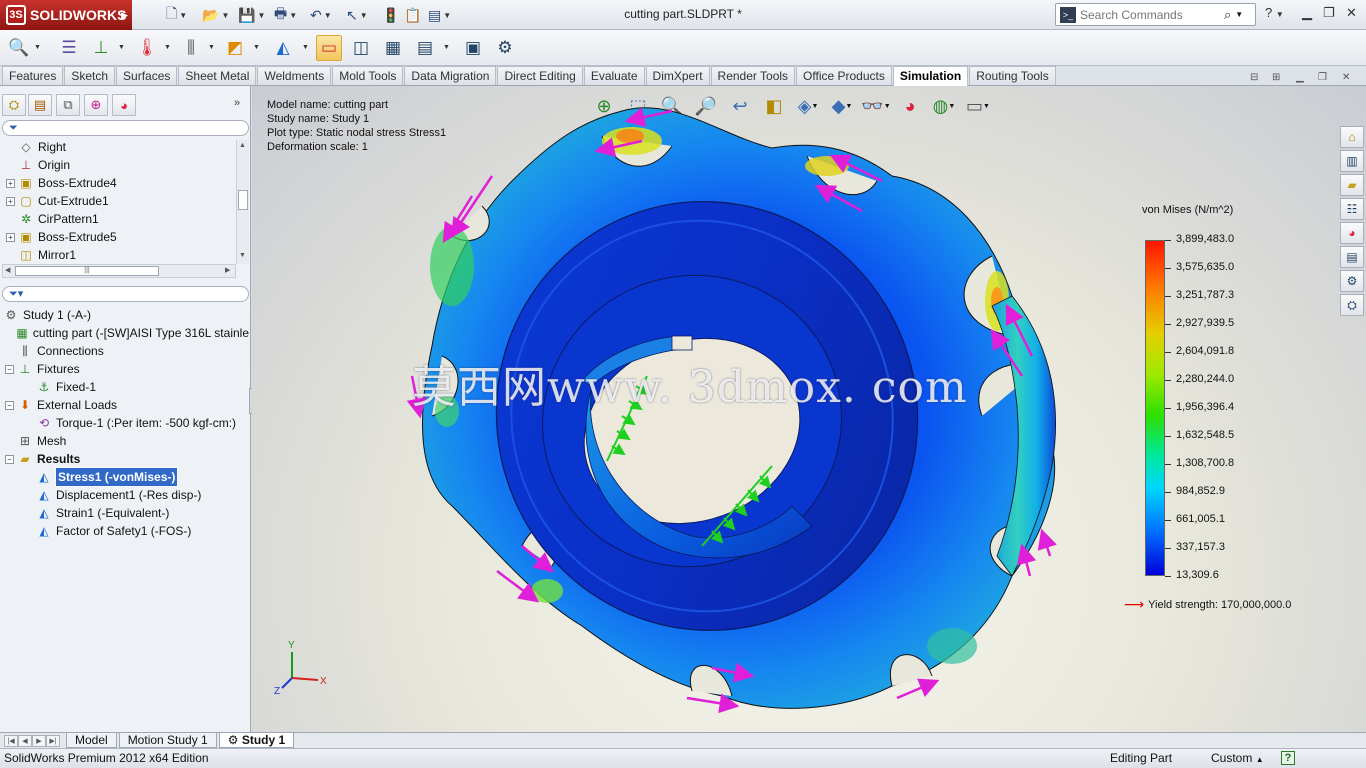  I want to click on print-button: 🖶 ▼, so click(285, 15).